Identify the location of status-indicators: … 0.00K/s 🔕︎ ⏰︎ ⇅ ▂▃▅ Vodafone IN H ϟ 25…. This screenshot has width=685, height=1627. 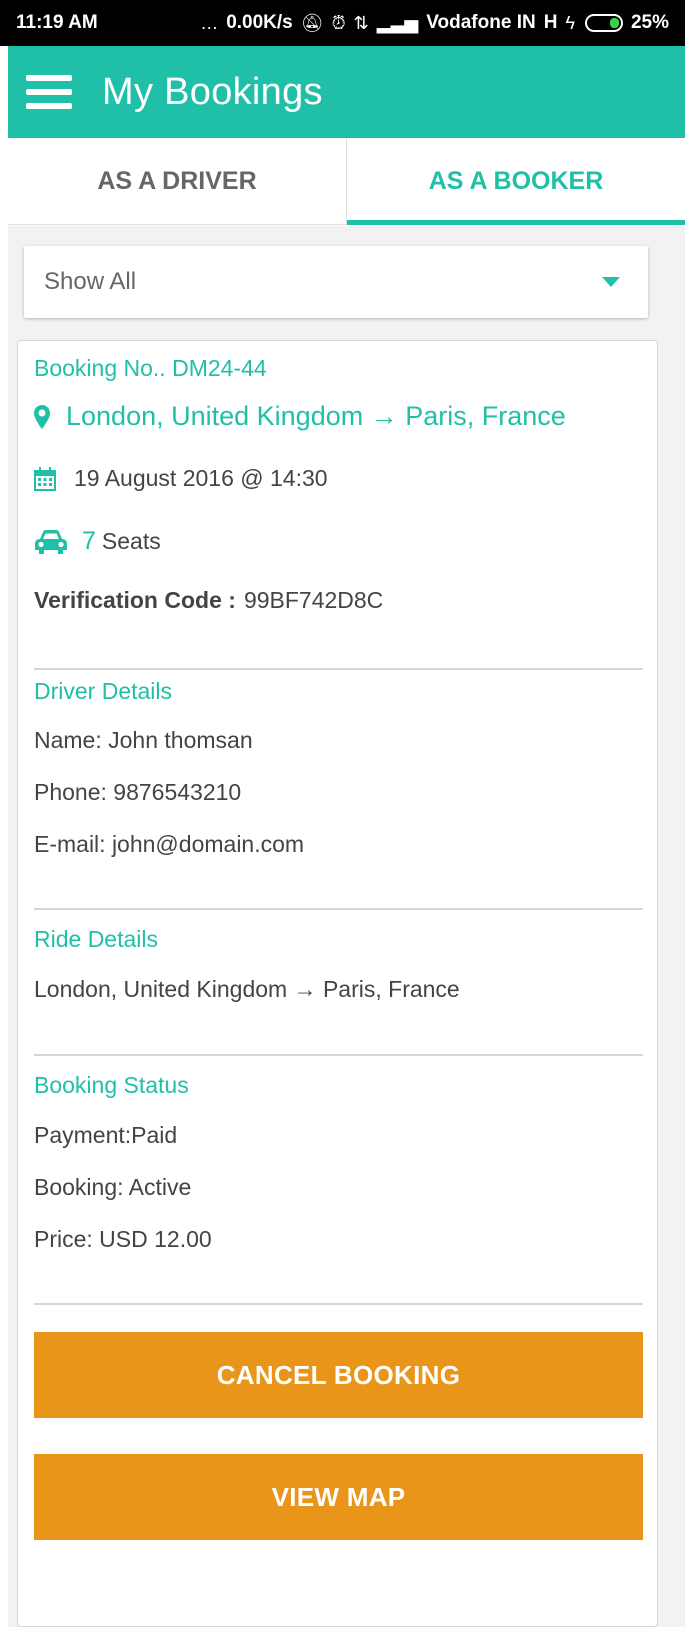
(434, 23).